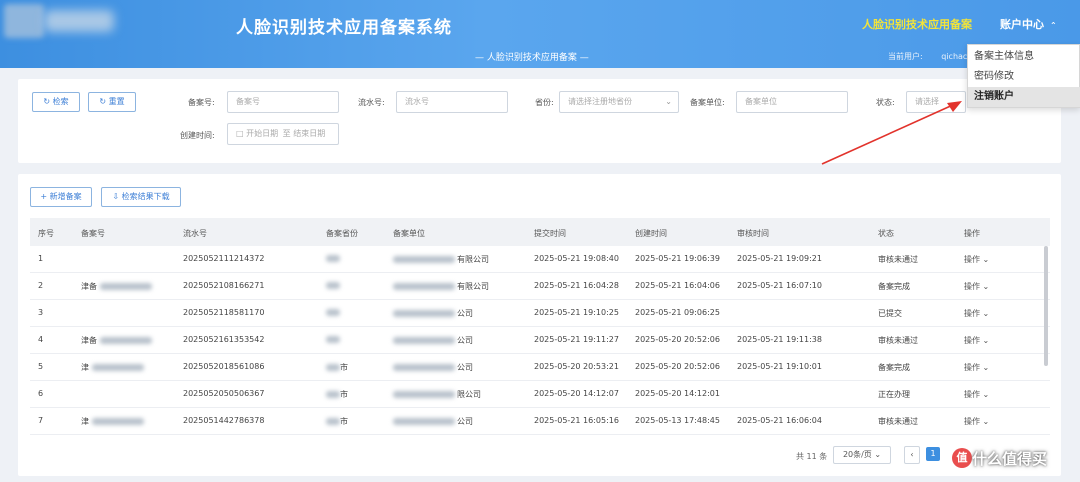  What do you see at coordinates (1024, 57) in the screenshot?
I see `dropdown-item-profile: 备案主体信息` at bounding box center [1024, 57].